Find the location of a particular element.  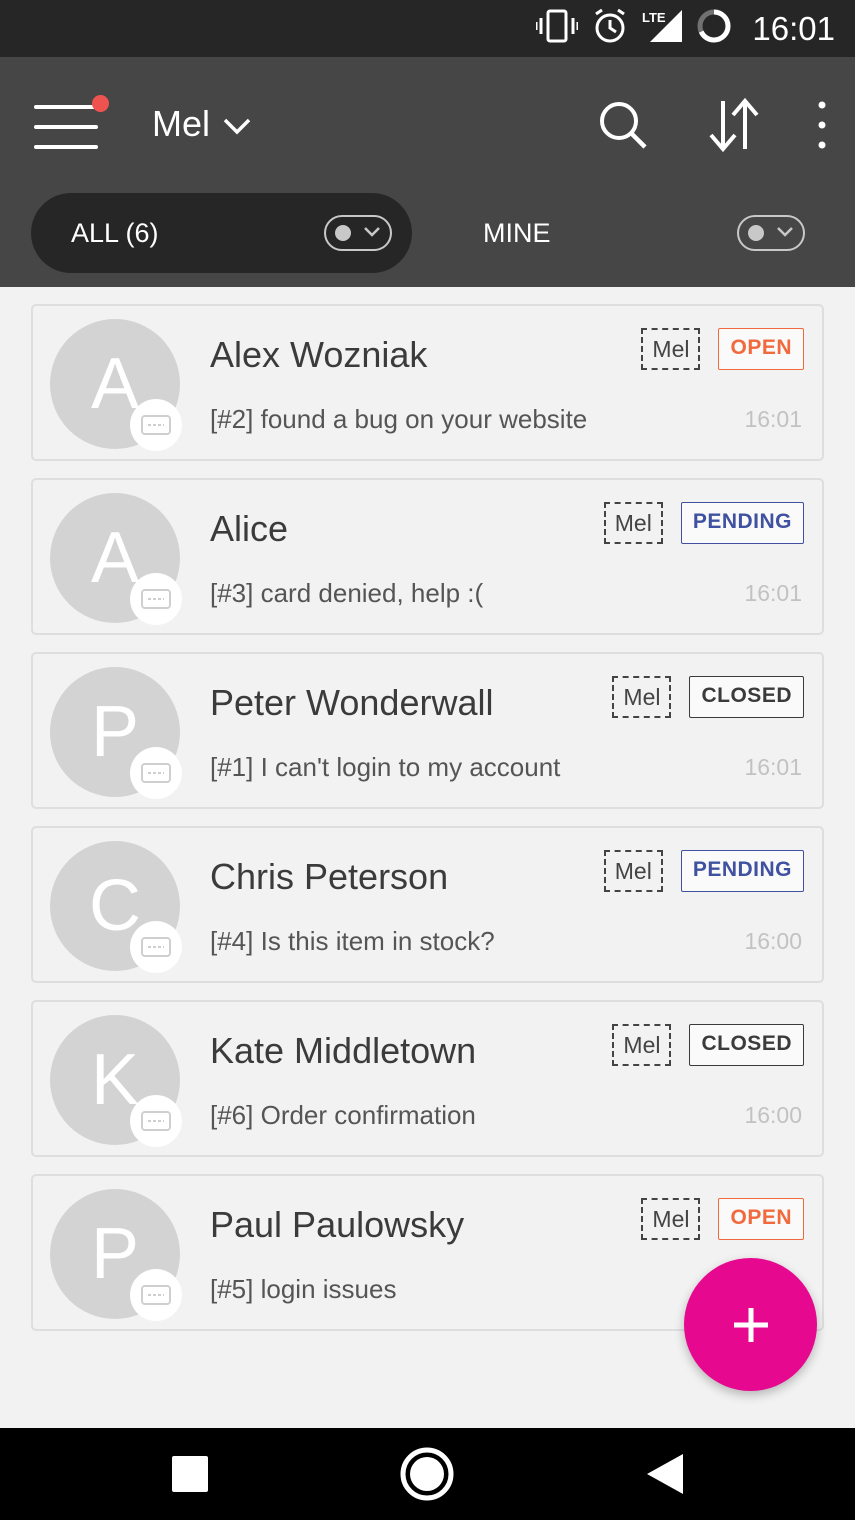

search-icon is located at coordinates (623, 125).